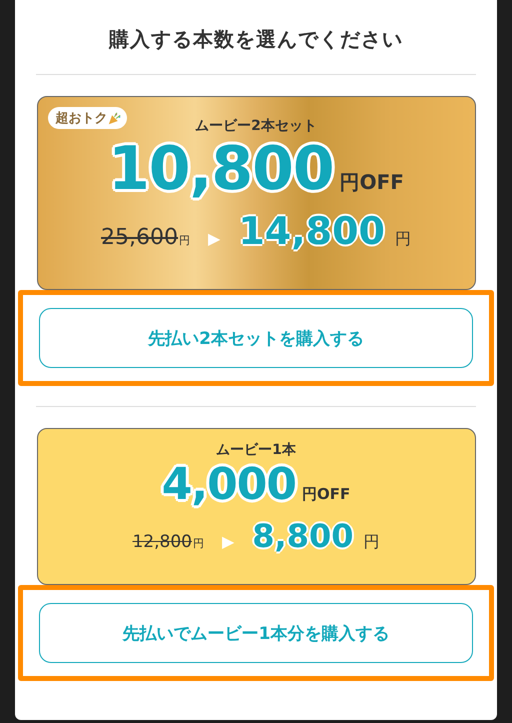 The width and height of the screenshot is (512, 723). I want to click on deal-badge: 超おトク, so click(87, 118).